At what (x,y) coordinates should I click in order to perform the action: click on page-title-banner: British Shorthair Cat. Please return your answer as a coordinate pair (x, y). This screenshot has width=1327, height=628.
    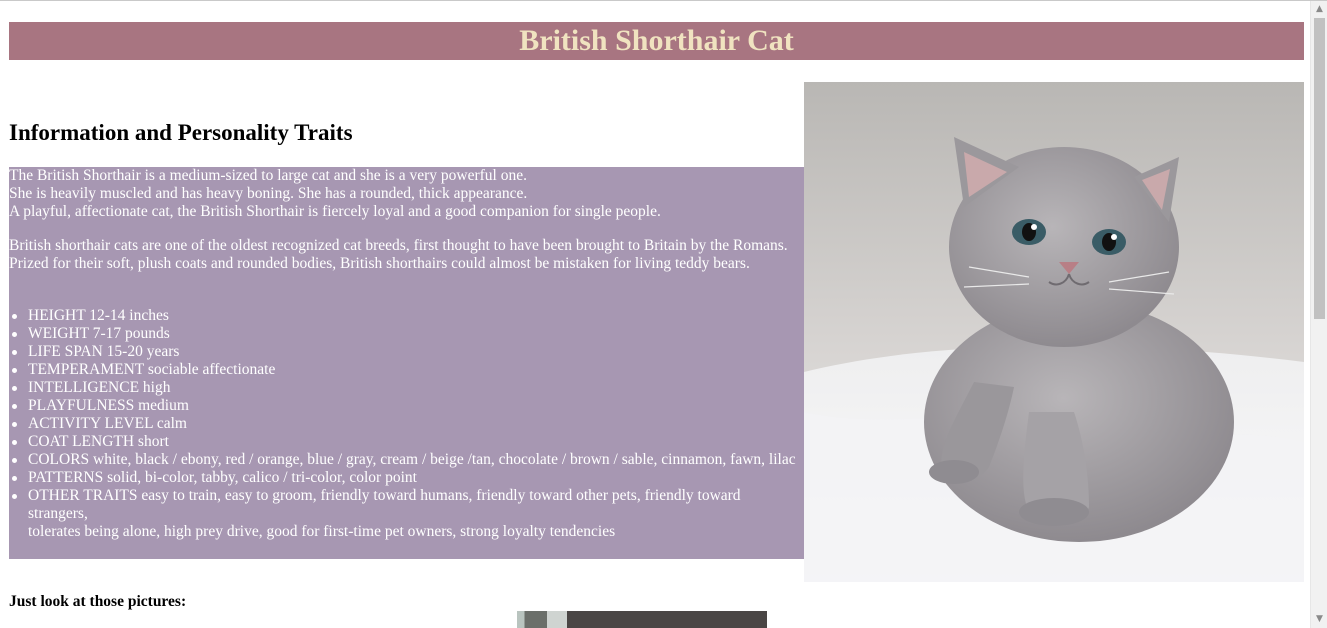
    Looking at the image, I should click on (656, 41).